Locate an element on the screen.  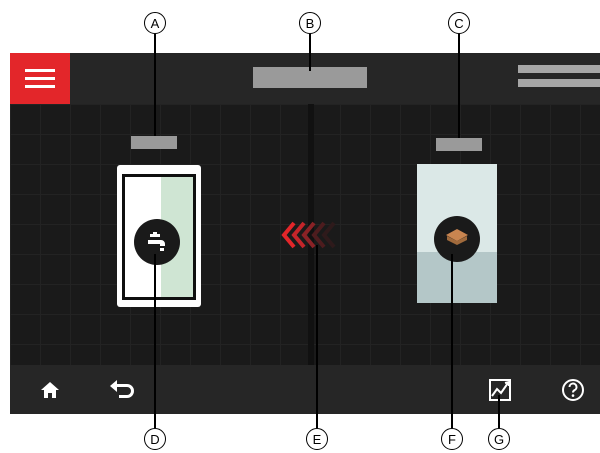
right-panel-label is located at coordinates (459, 144).